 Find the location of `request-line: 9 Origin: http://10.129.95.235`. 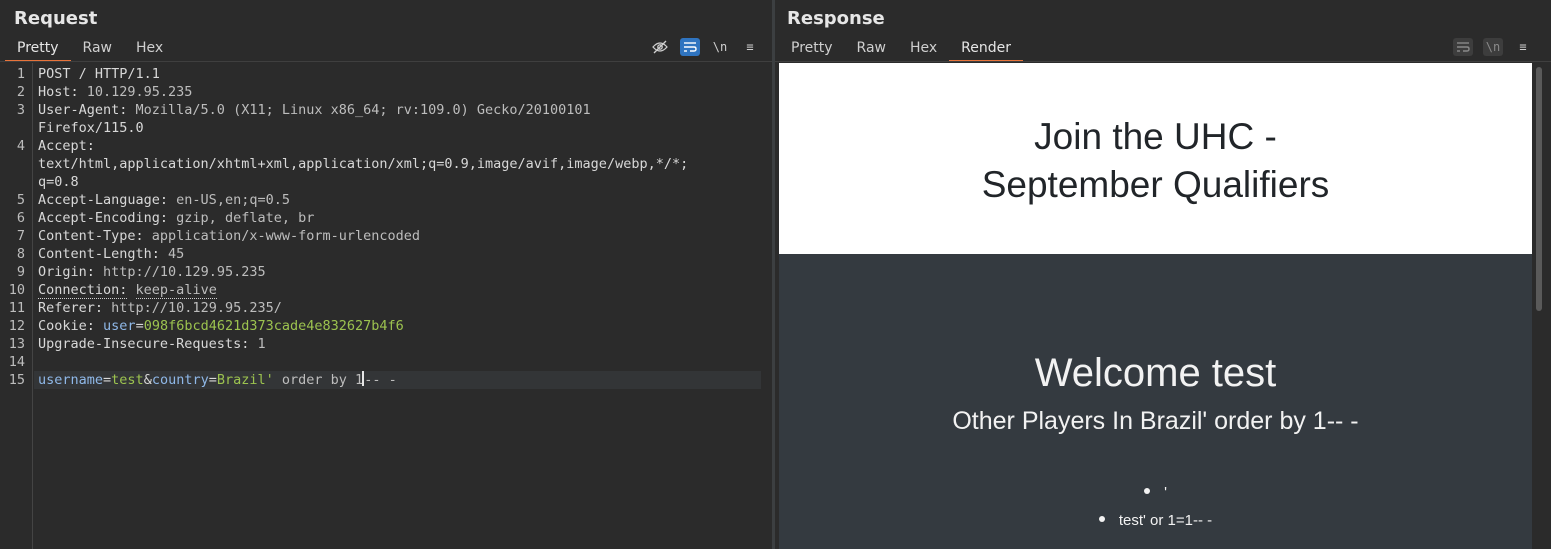

request-line: 9 Origin: http://10.129.95.235 is located at coordinates (386, 272).